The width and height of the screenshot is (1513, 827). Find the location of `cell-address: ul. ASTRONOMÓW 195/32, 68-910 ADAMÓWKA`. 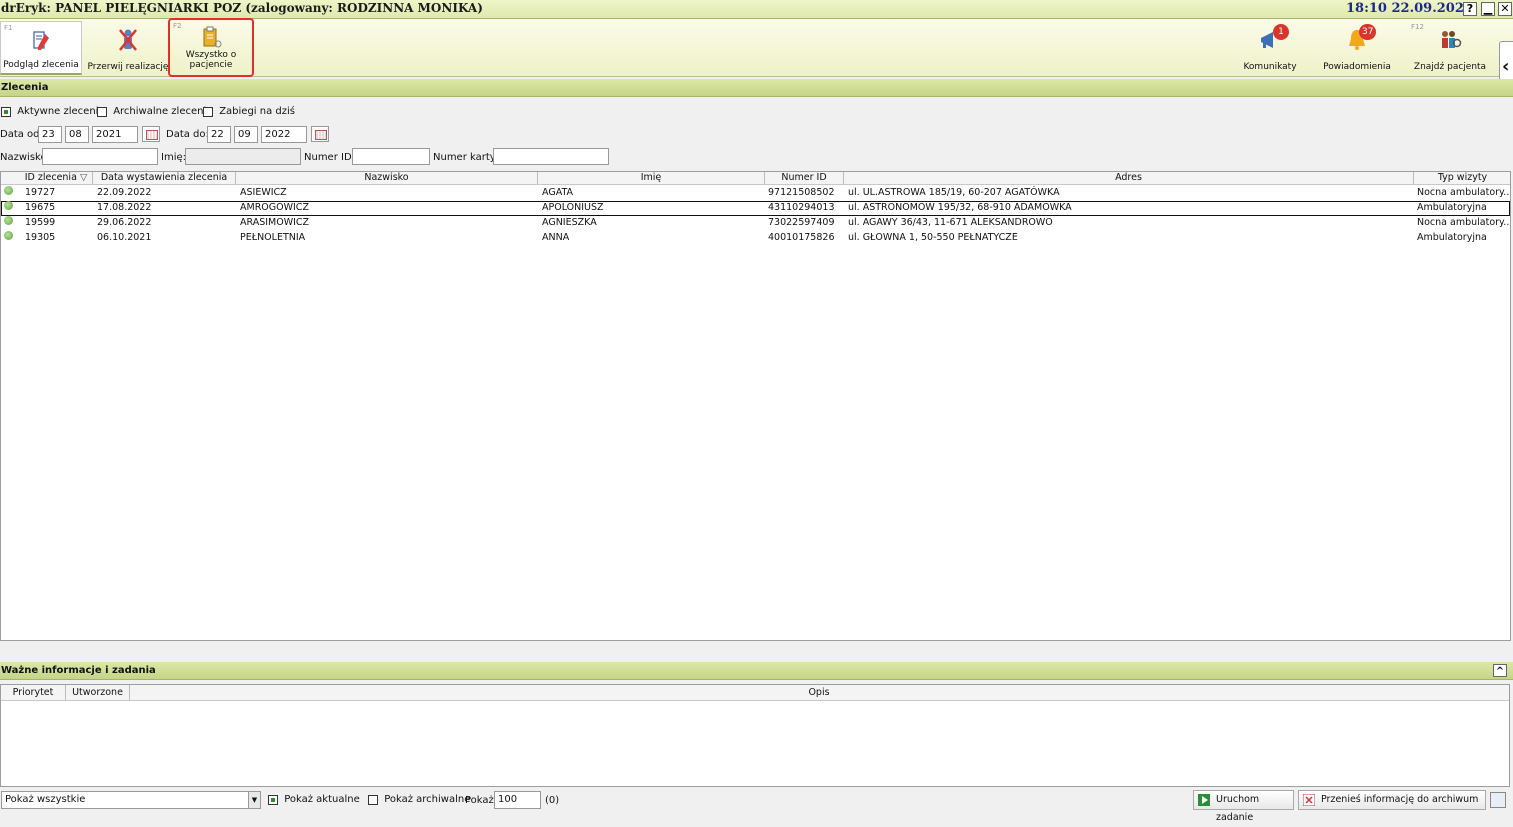

cell-address: ul. ASTRONOMÓW 195/32, 68-910 ADAMÓWKA is located at coordinates (960, 207).